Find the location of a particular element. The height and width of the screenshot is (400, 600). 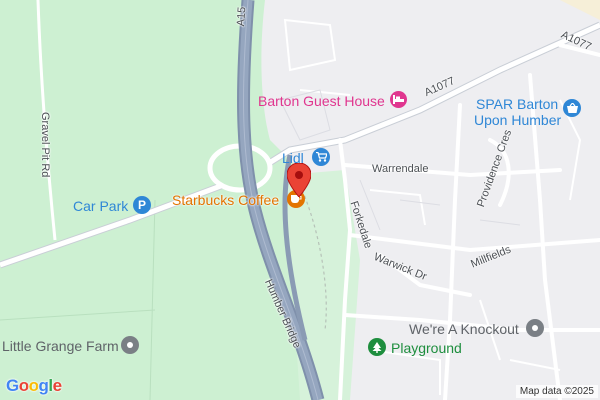

google-logo: Google is located at coordinates (34, 386).